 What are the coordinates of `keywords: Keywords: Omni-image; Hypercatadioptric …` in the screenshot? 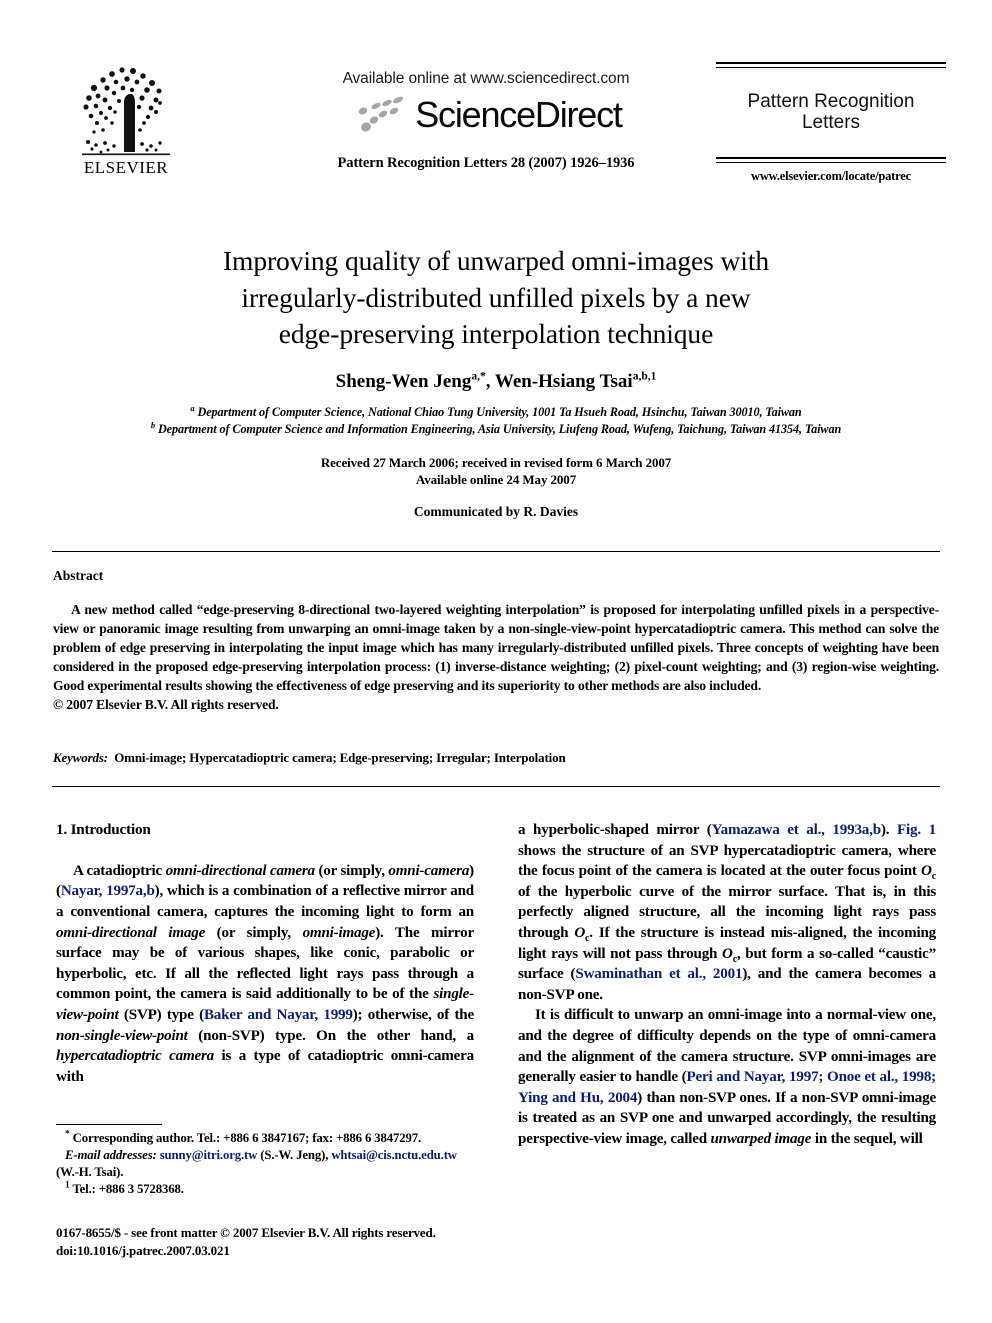 It's located at (496, 758).